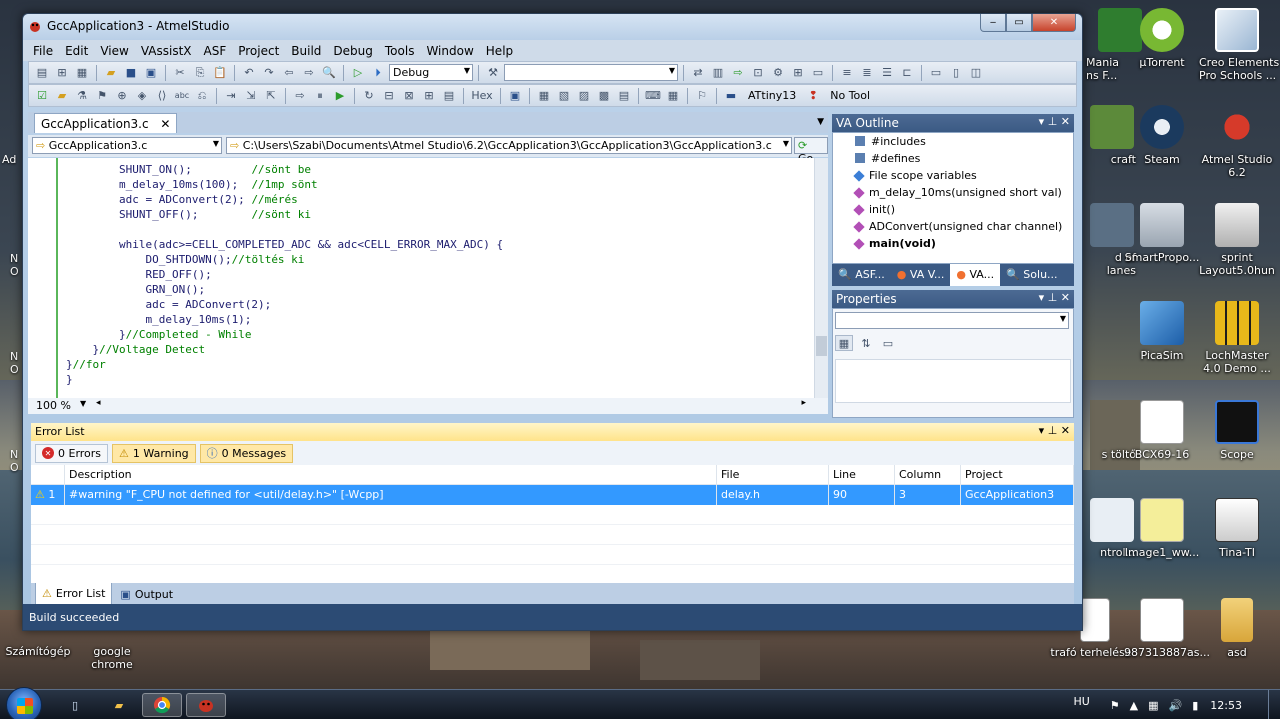  What do you see at coordinates (1195, 705) in the screenshot?
I see `power-icon: ▮` at bounding box center [1195, 705].